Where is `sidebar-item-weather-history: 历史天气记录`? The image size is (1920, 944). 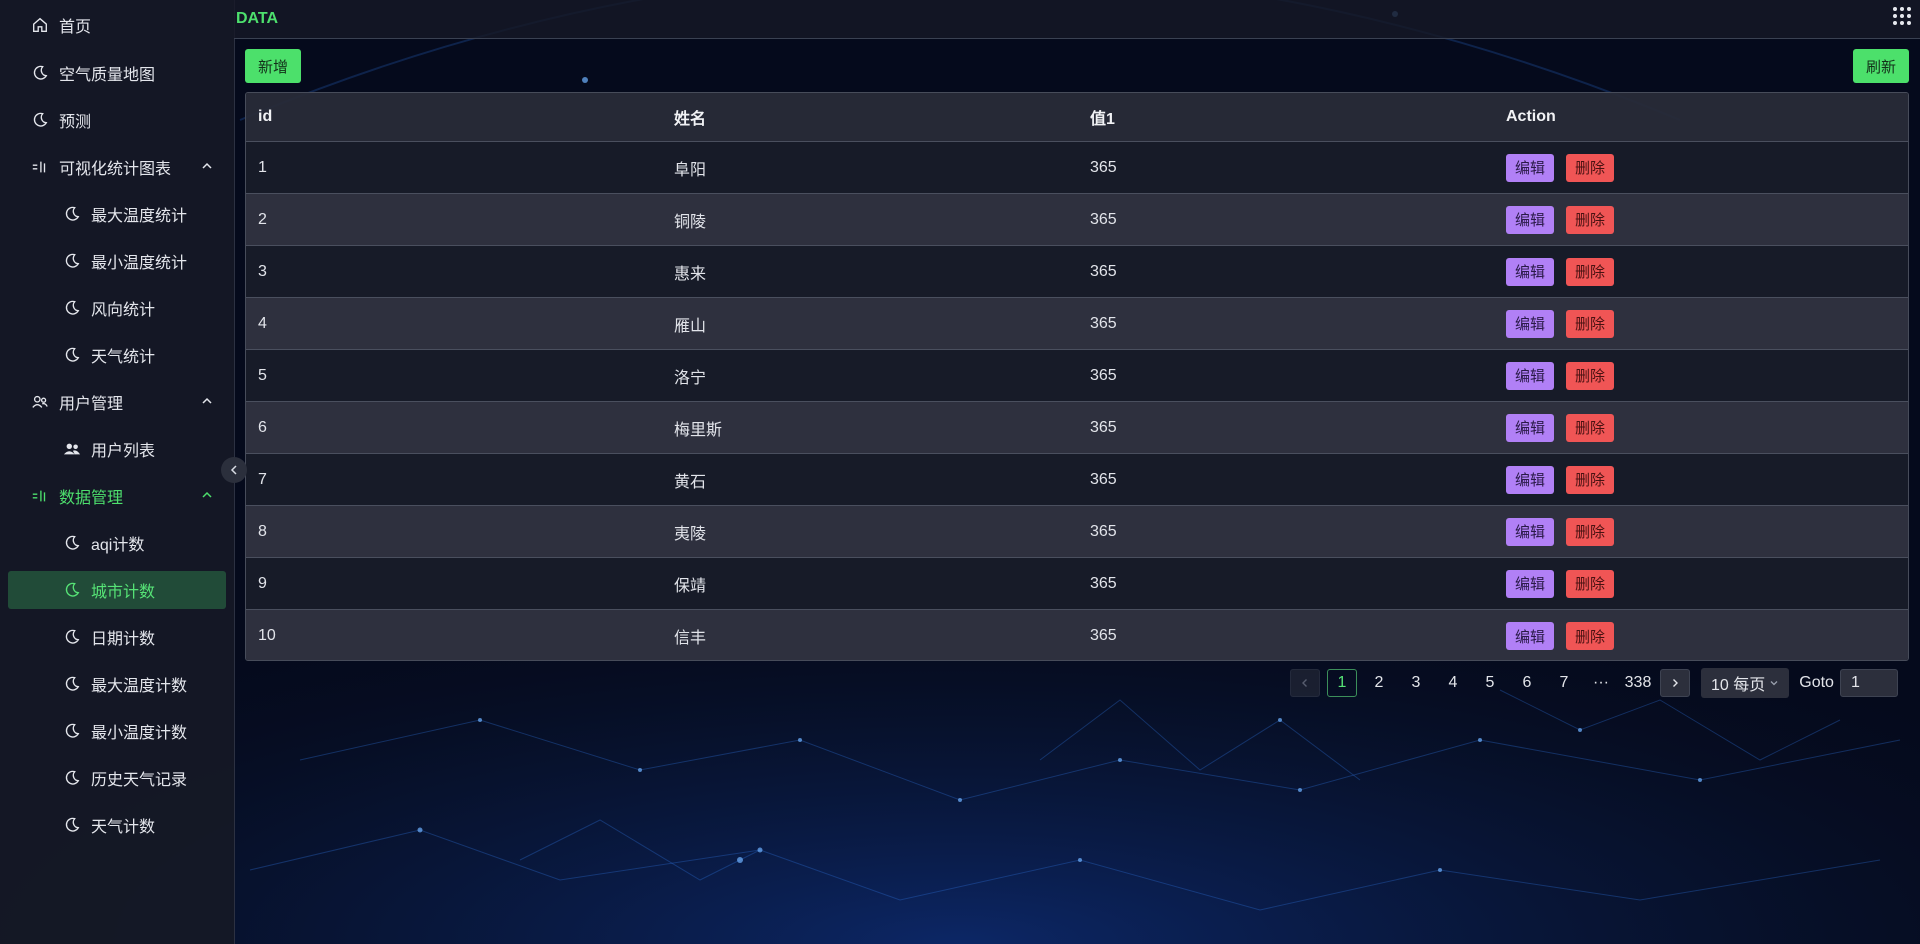 sidebar-item-weather-history: 历史天气记录 is located at coordinates (117, 778).